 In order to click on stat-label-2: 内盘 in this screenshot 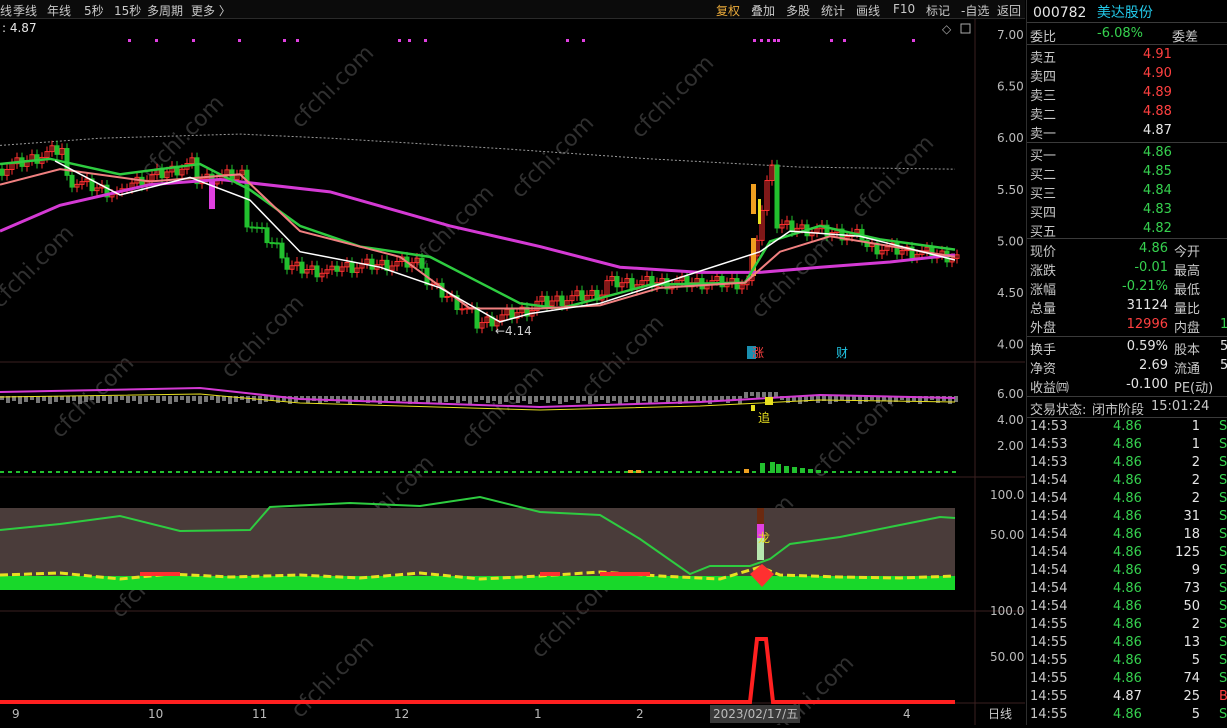, I will do `click(1187, 328)`.